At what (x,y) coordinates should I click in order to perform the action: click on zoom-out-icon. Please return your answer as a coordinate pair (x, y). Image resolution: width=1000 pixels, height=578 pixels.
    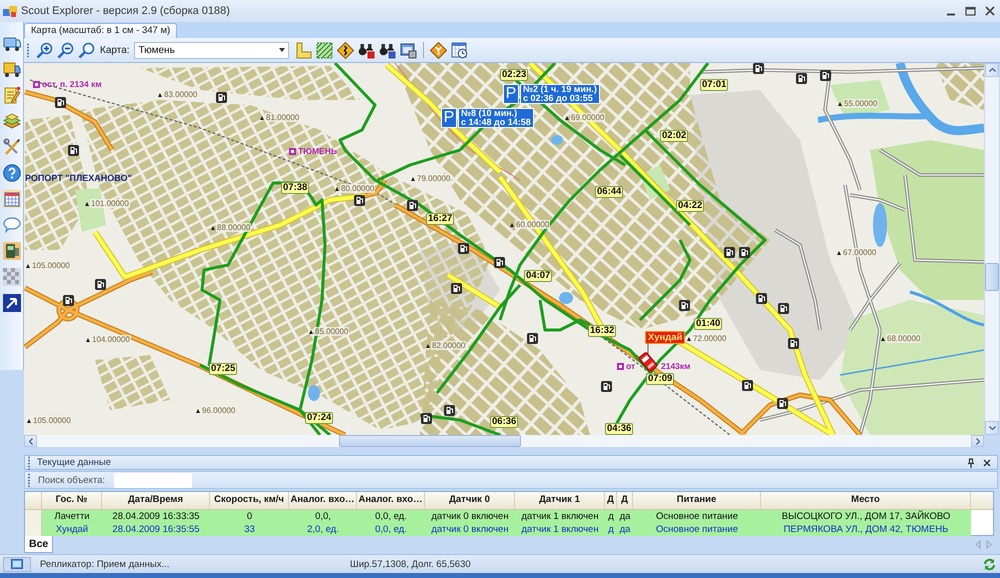
    Looking at the image, I should click on (65, 50).